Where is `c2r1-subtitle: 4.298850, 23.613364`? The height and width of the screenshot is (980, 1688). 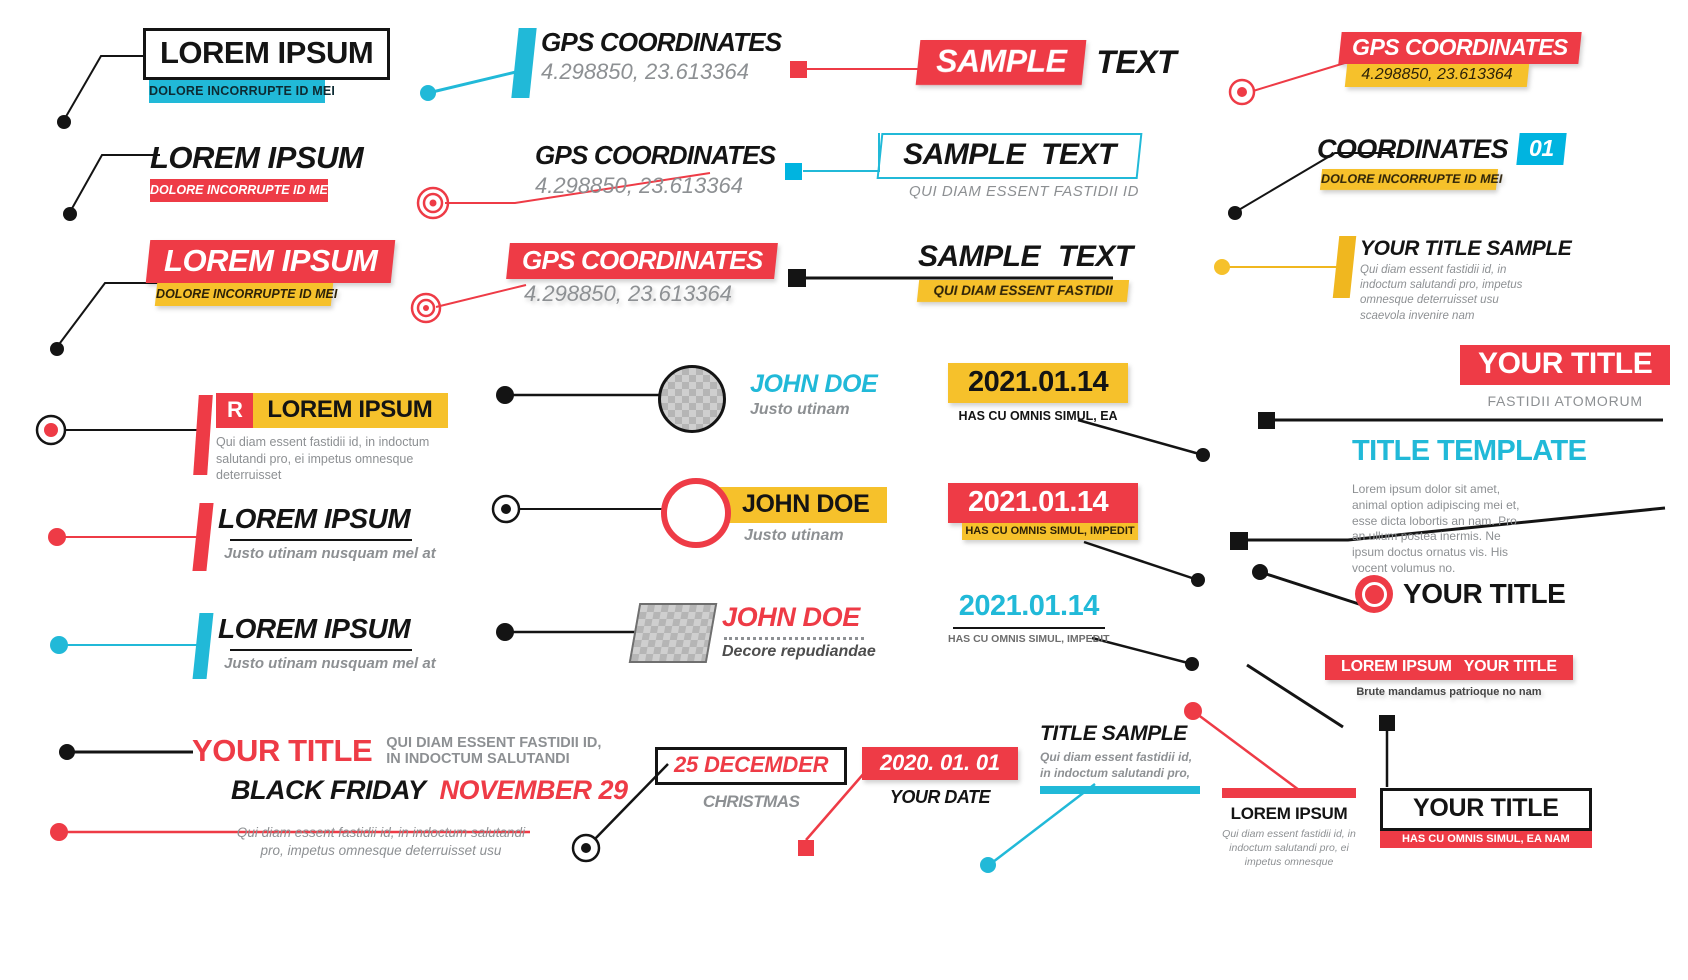 c2r1-subtitle: 4.298850, 23.613364 is located at coordinates (645, 71).